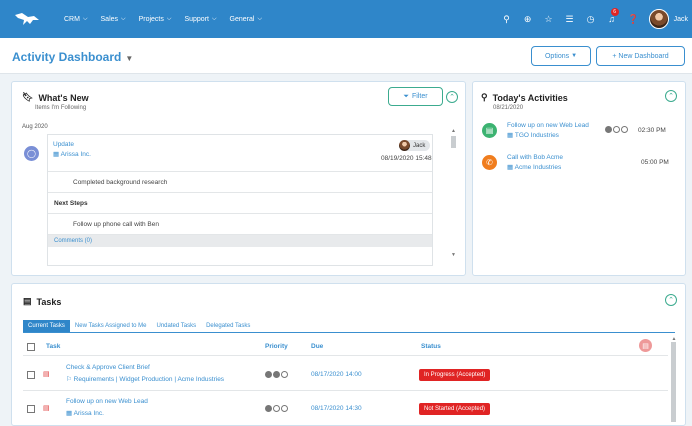 The width and height of the screenshot is (692, 426). What do you see at coordinates (548, 125) in the screenshot?
I see `activity-title: Follow up on new Web Lead` at bounding box center [548, 125].